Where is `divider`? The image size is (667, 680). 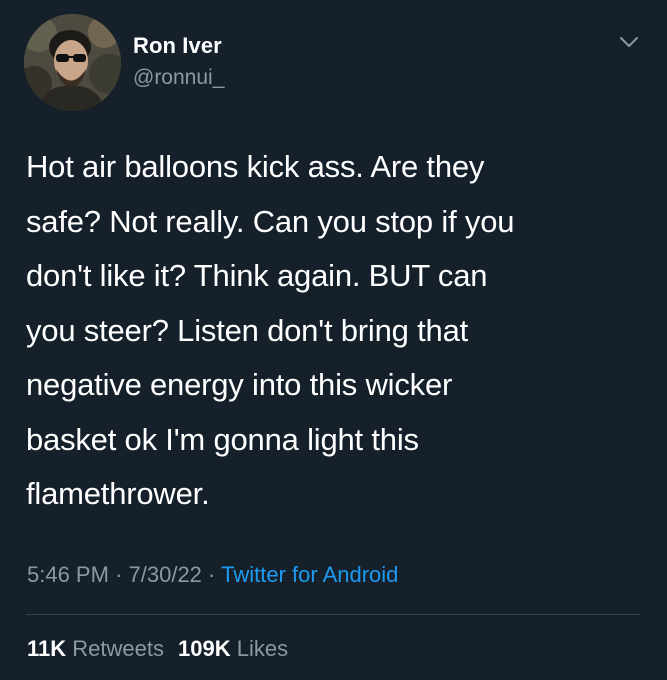 divider is located at coordinates (333, 614).